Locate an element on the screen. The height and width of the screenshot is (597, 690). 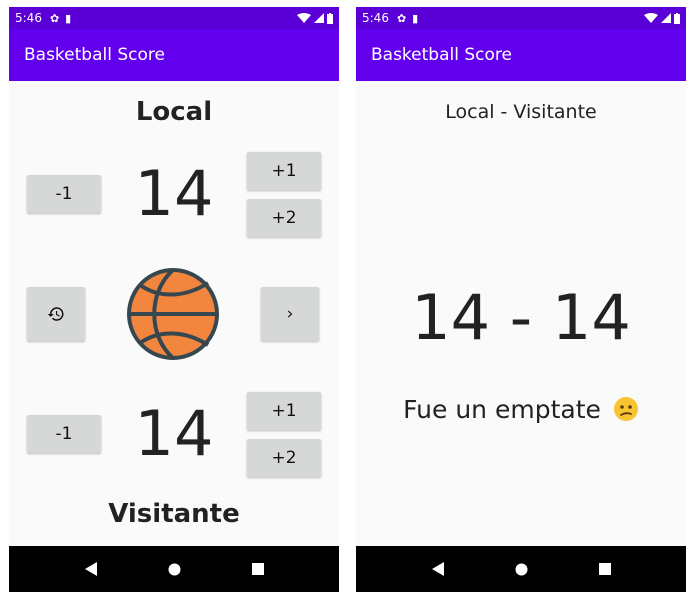
local-plus-one-button: +1 is located at coordinates (284, 171).